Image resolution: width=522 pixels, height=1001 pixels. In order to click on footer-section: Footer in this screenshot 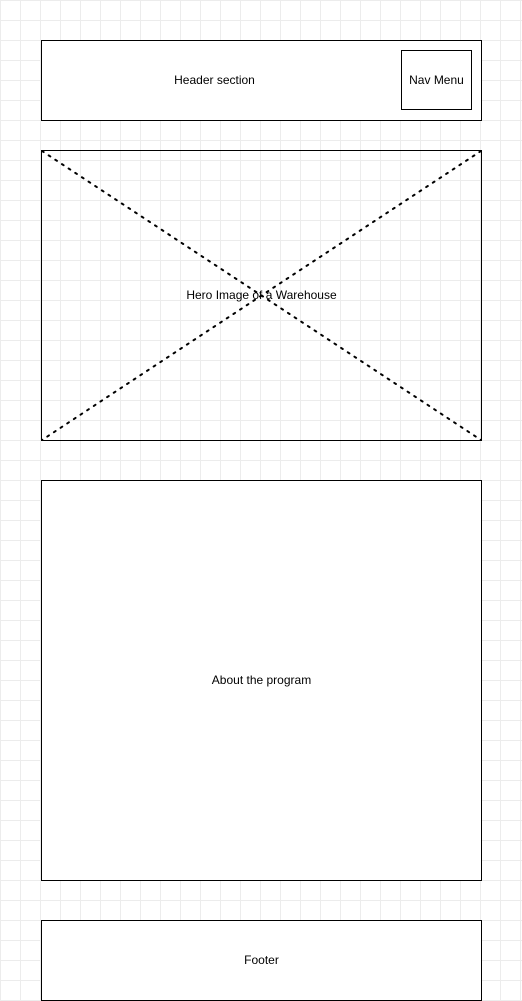, I will do `click(261, 960)`.